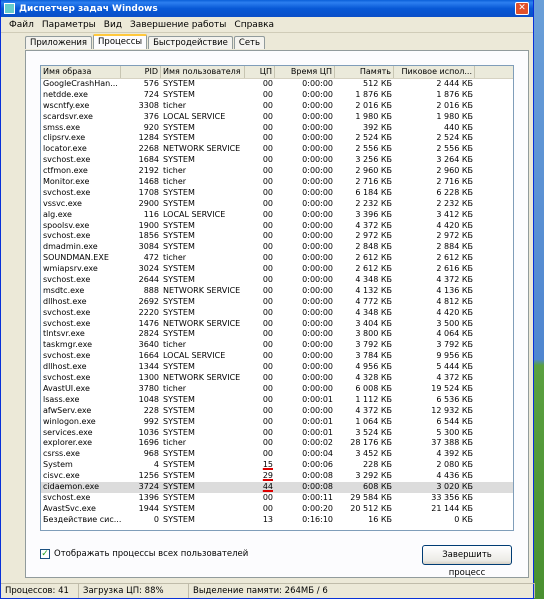  Describe the element at coordinates (467, 561) in the screenshot. I see `end-process-button: Завершить процесс` at that location.